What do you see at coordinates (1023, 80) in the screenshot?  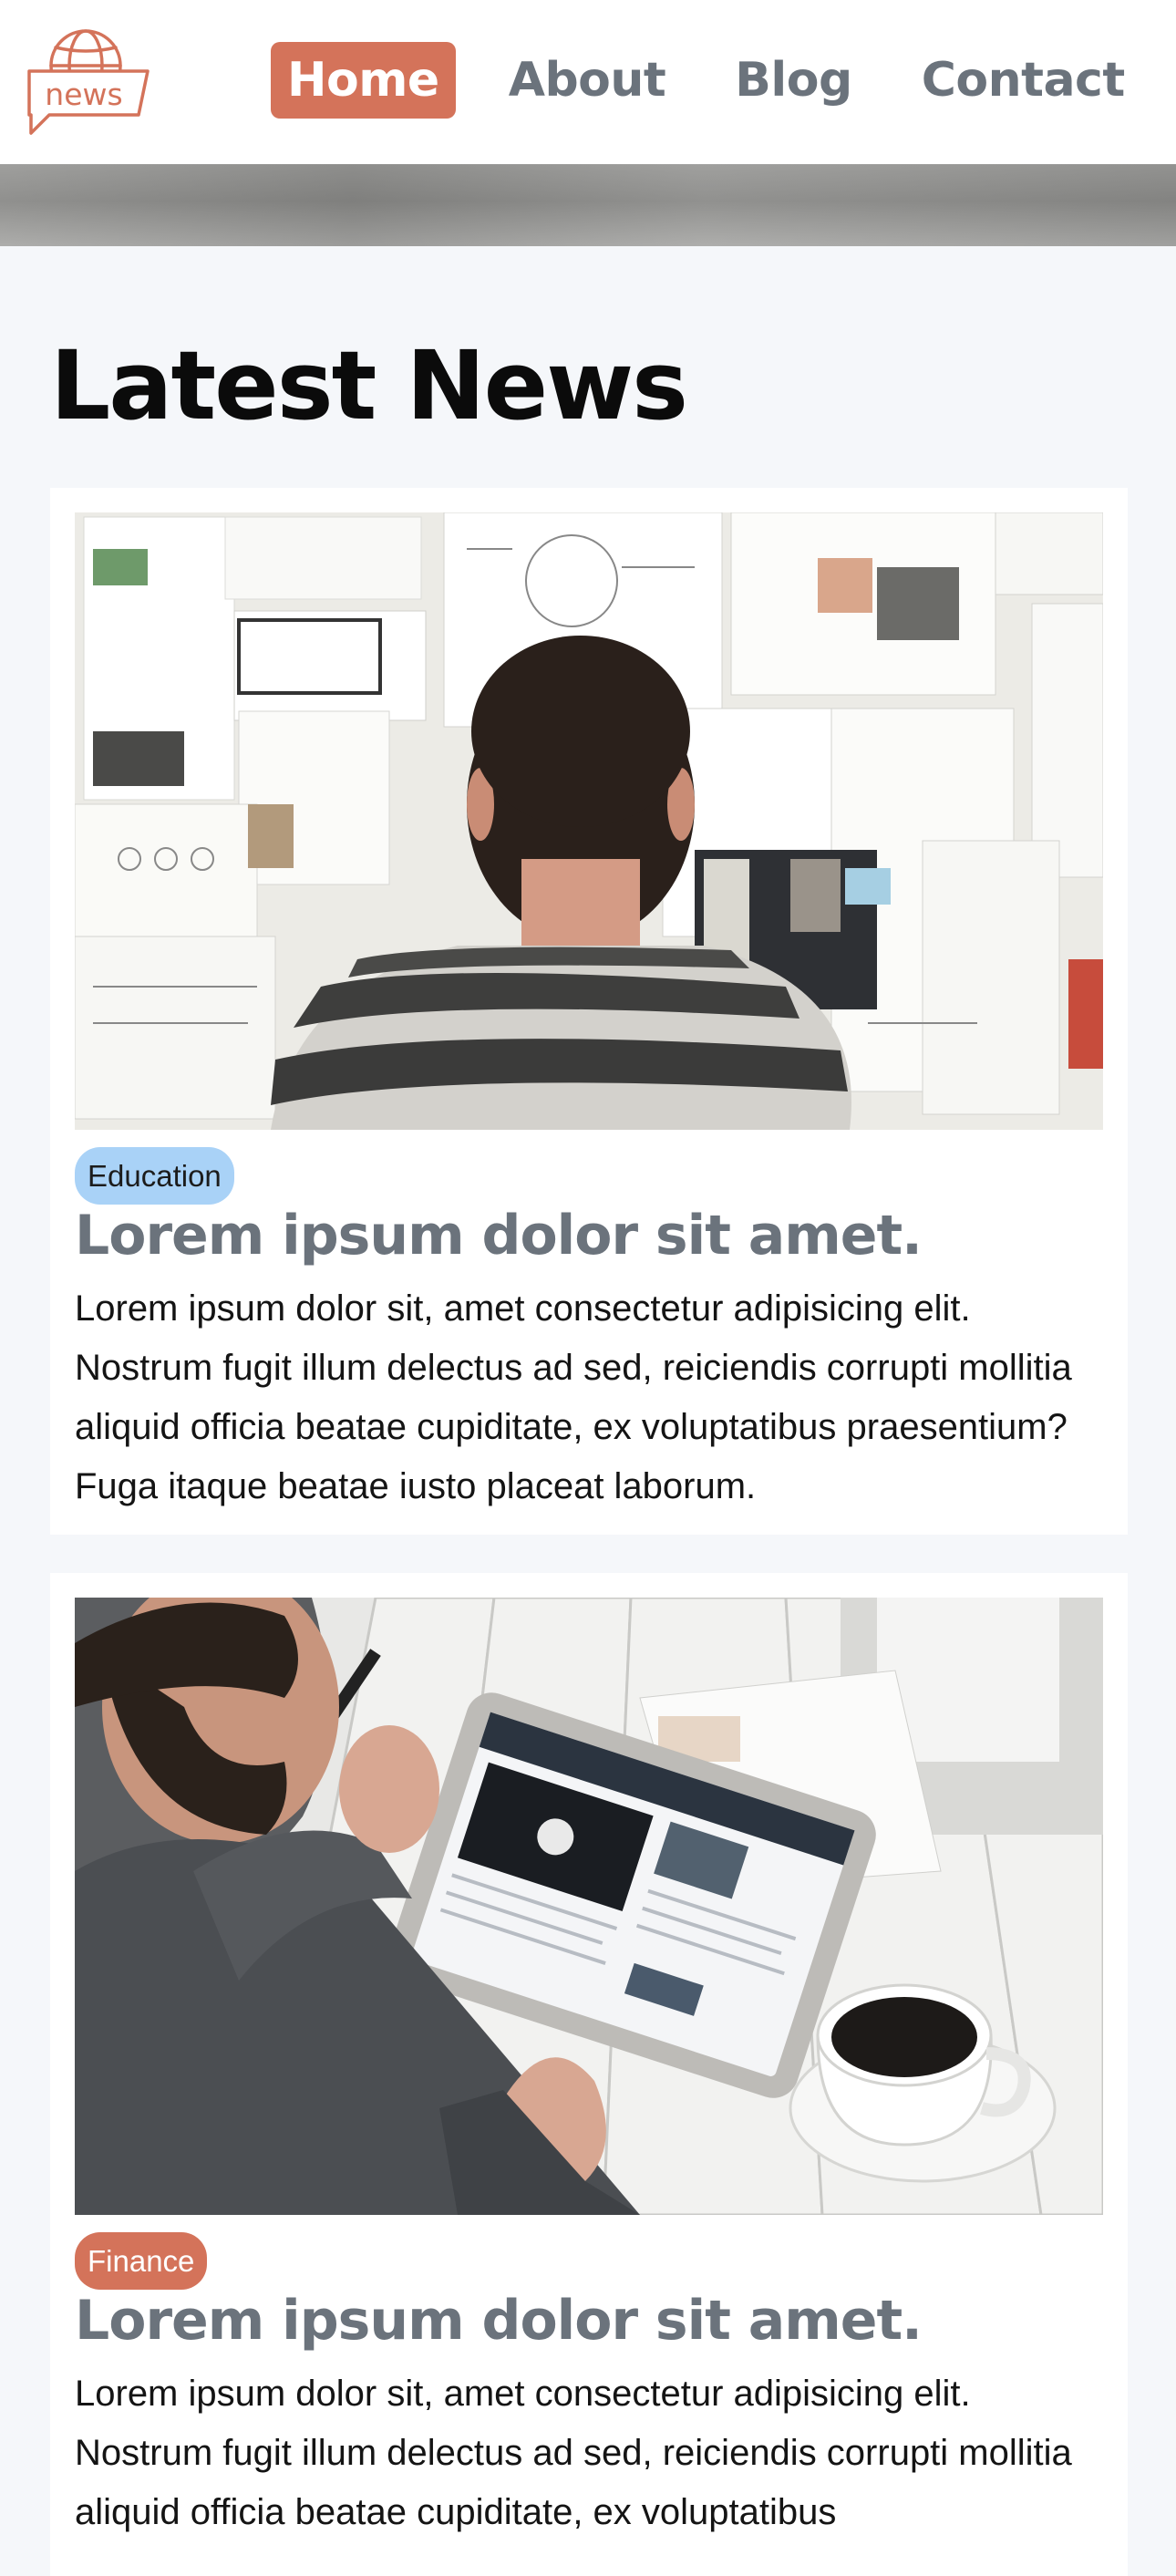 I see `nav-link-contact: Contact` at bounding box center [1023, 80].